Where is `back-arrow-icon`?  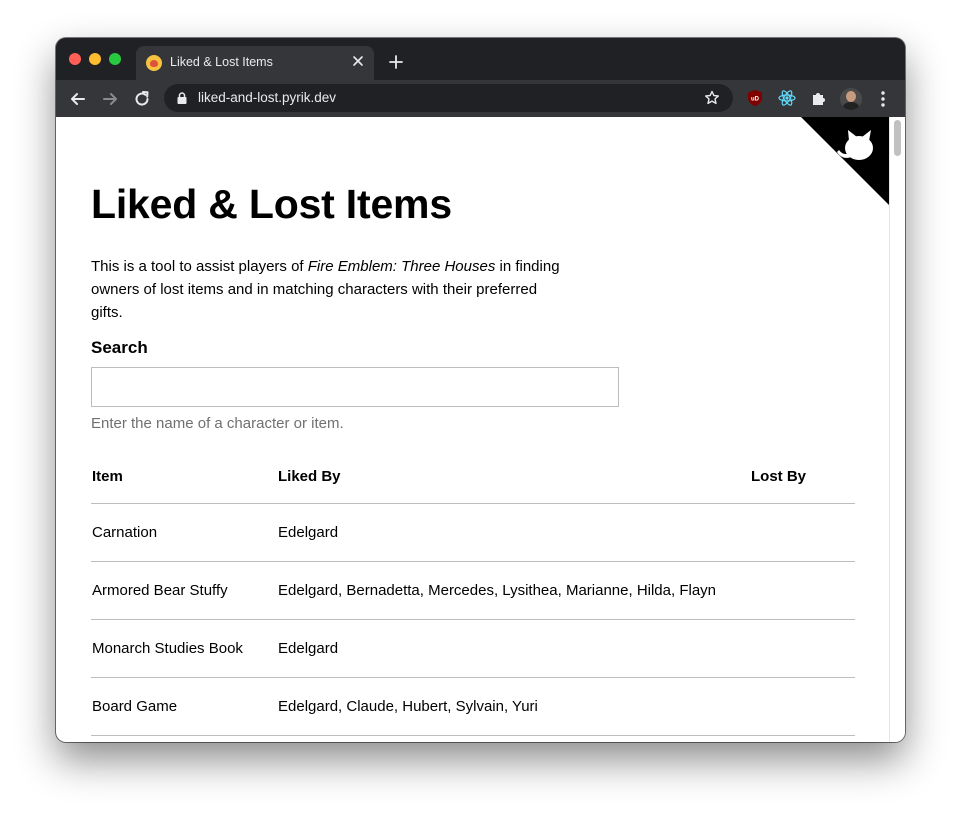 back-arrow-icon is located at coordinates (78, 99).